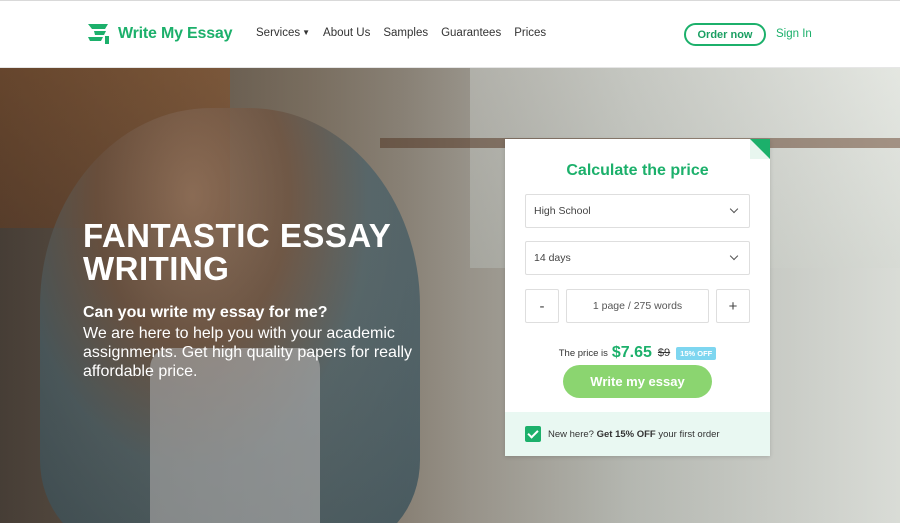 This screenshot has height=523, width=900. What do you see at coordinates (346, 33) in the screenshot?
I see `nav-item-about: About Us` at bounding box center [346, 33].